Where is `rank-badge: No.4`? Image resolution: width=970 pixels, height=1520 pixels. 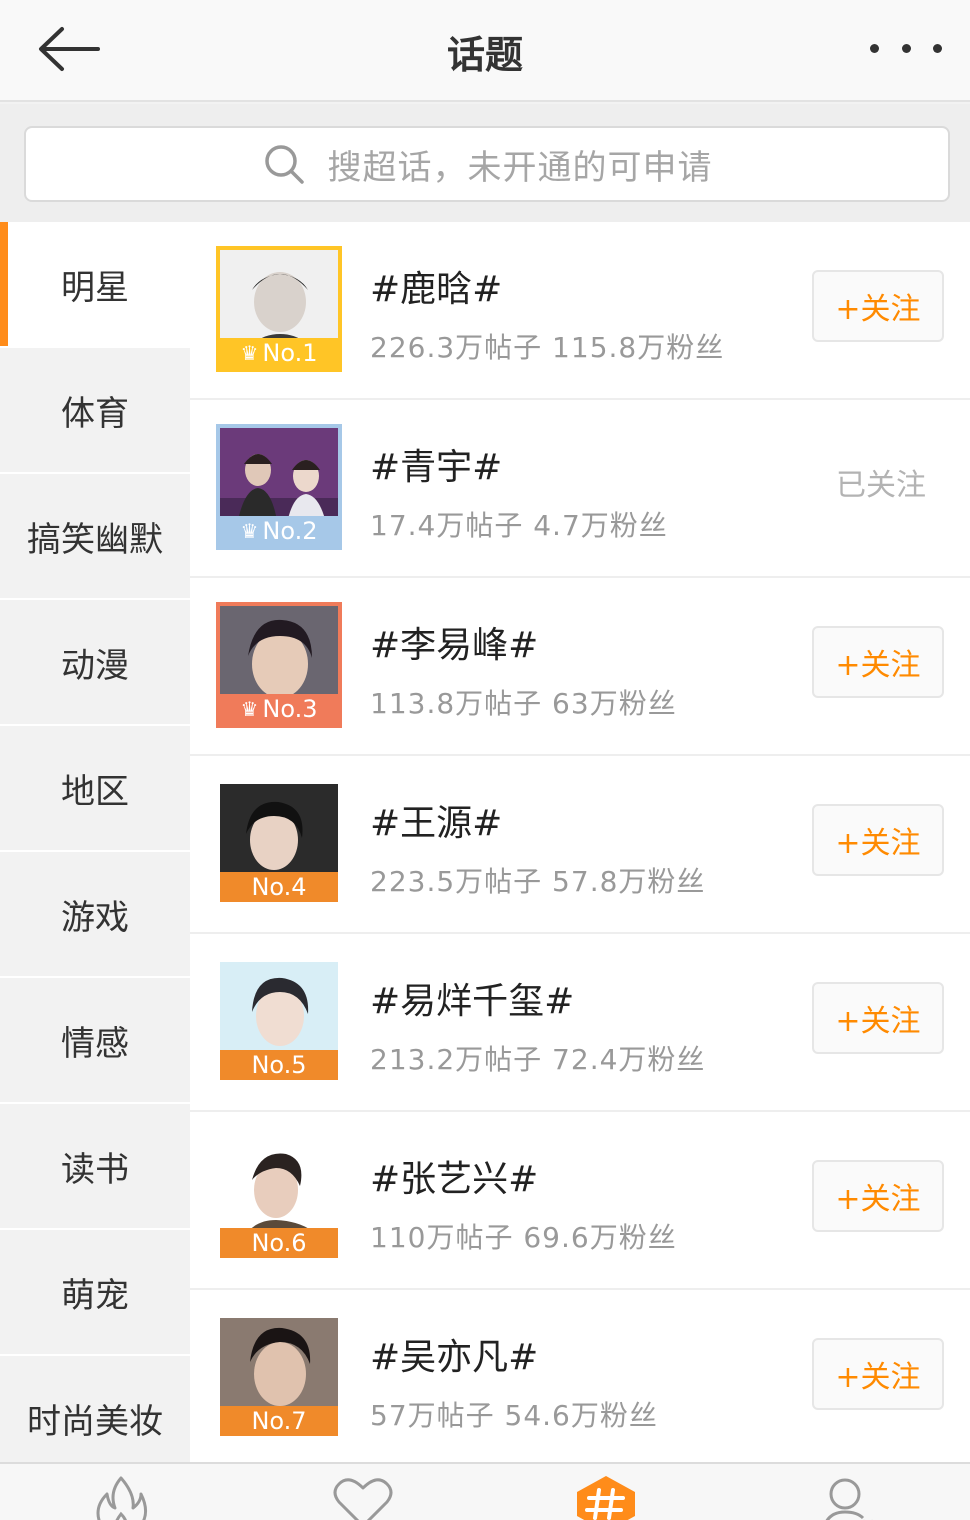 rank-badge: No.4 is located at coordinates (279, 887).